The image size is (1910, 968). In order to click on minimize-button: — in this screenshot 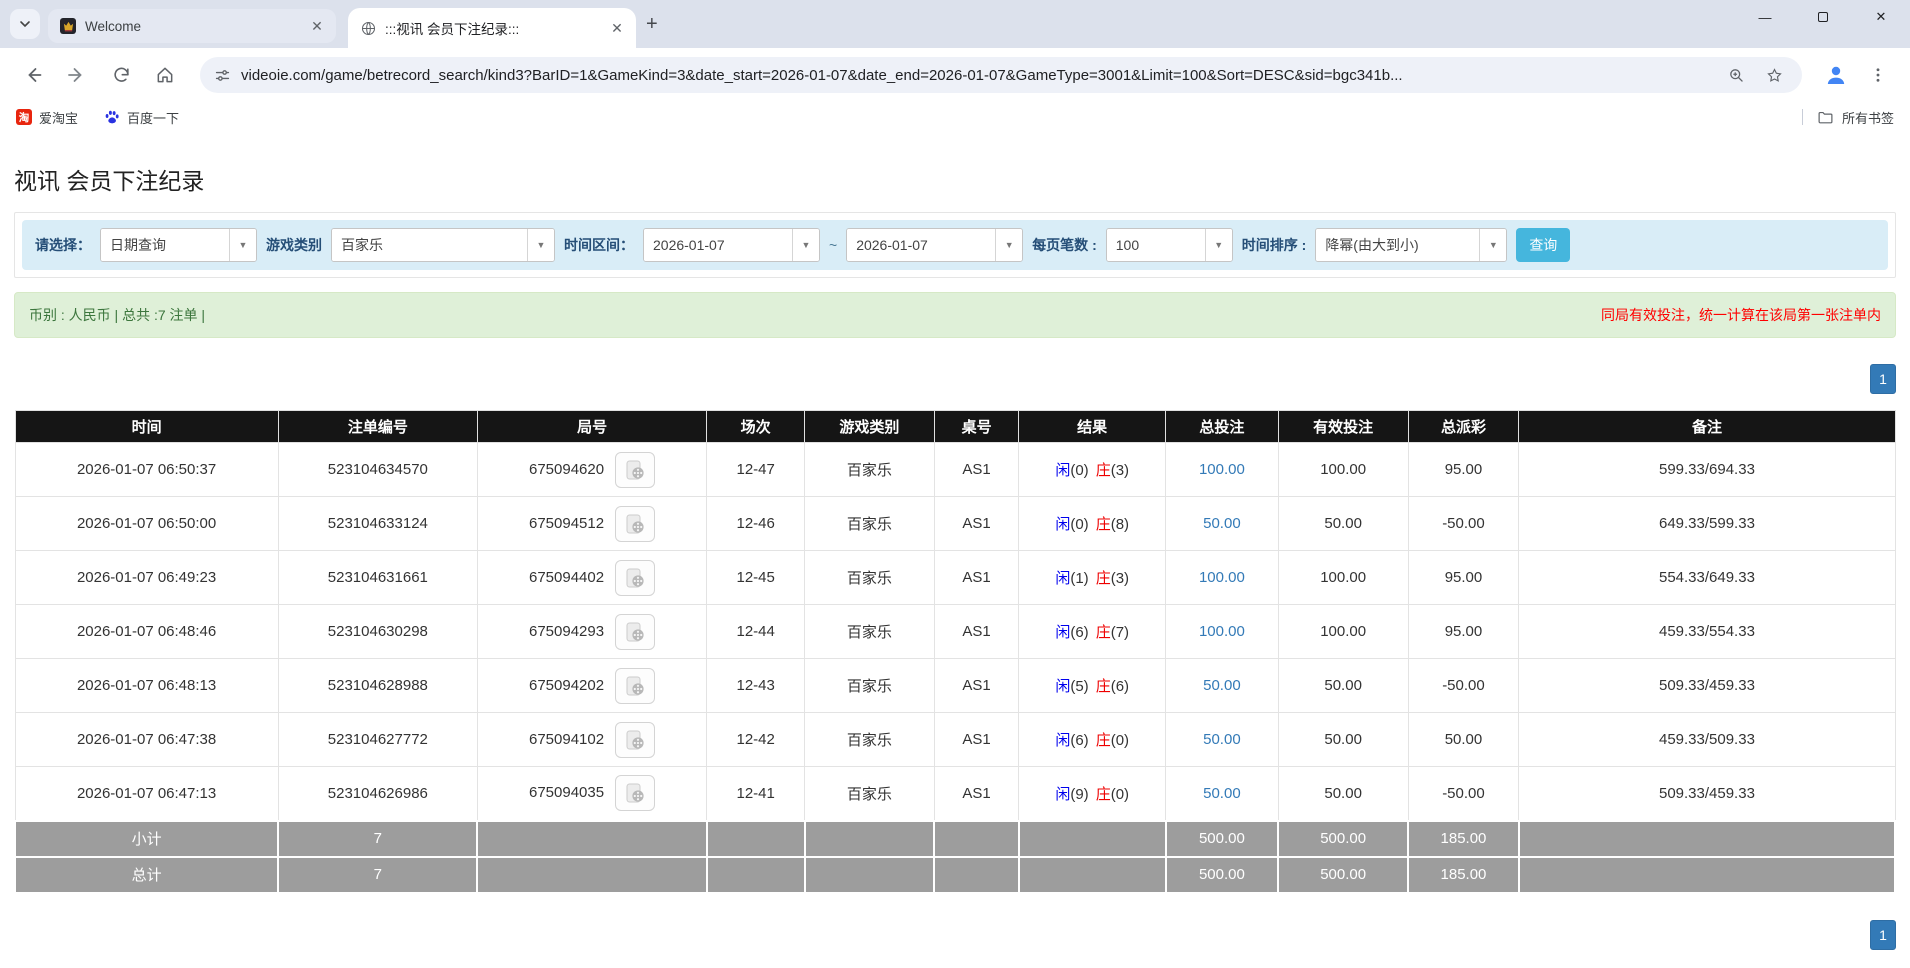, I will do `click(1765, 17)`.